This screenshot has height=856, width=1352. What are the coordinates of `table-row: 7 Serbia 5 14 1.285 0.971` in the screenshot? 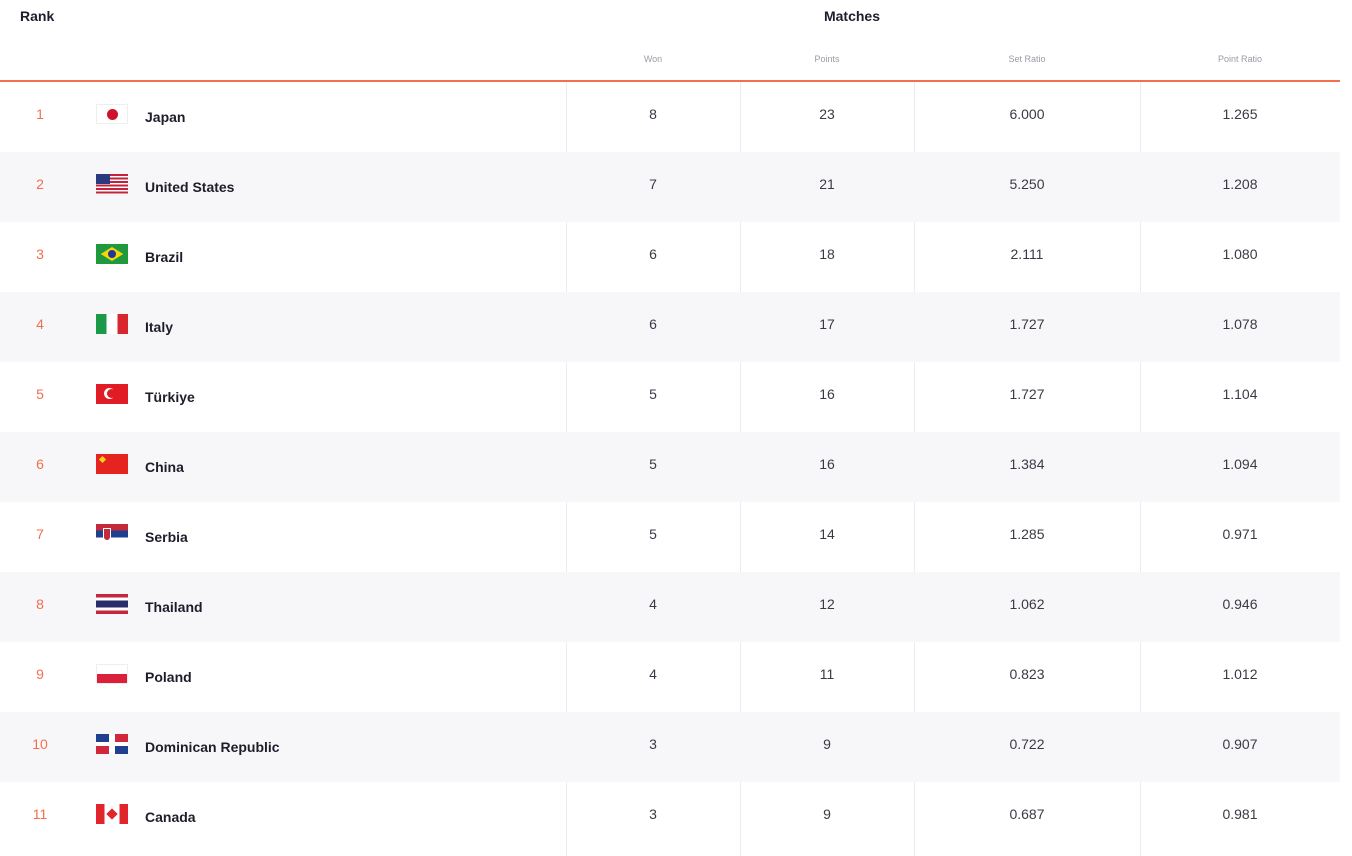 It's located at (670, 537).